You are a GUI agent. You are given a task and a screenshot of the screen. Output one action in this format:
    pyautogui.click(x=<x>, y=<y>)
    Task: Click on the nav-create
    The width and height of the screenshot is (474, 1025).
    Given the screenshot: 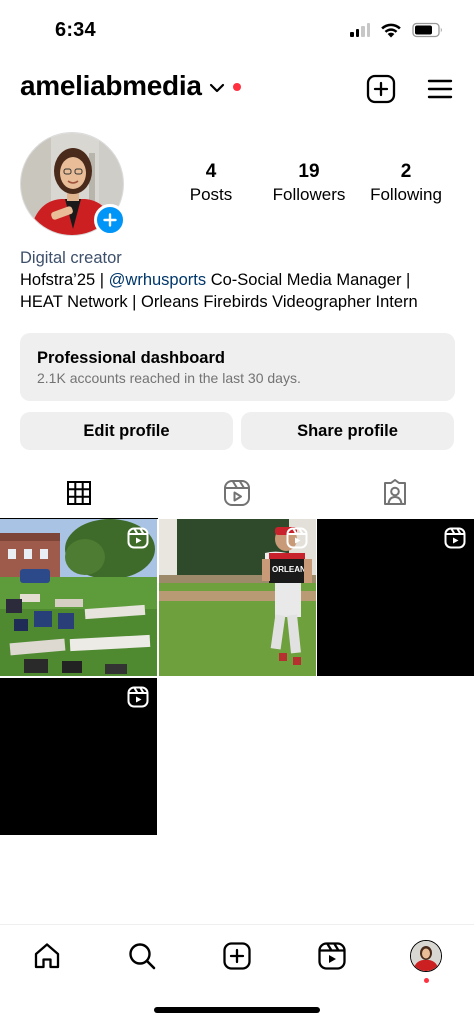 What is the action you would take?
    pyautogui.click(x=237, y=956)
    